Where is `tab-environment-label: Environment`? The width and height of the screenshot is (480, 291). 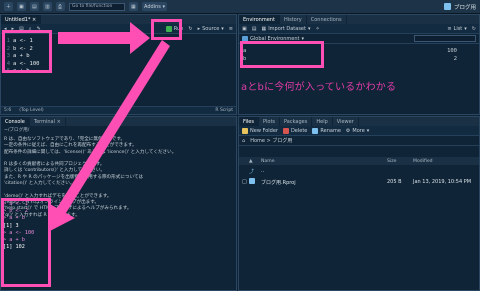 tab-environment-label: Environment is located at coordinates (259, 19).